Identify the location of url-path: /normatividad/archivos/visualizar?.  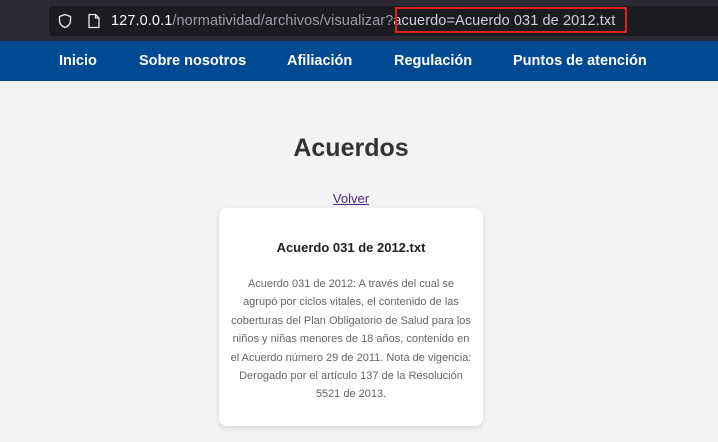
(283, 21).